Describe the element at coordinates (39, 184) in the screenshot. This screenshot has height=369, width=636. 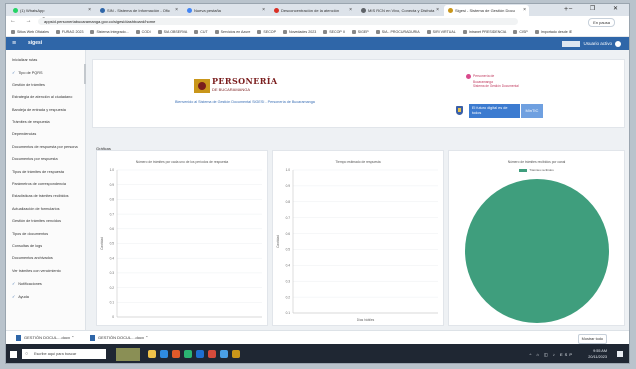
I see `sidebar-item: Parámetros de correspondencia` at that location.